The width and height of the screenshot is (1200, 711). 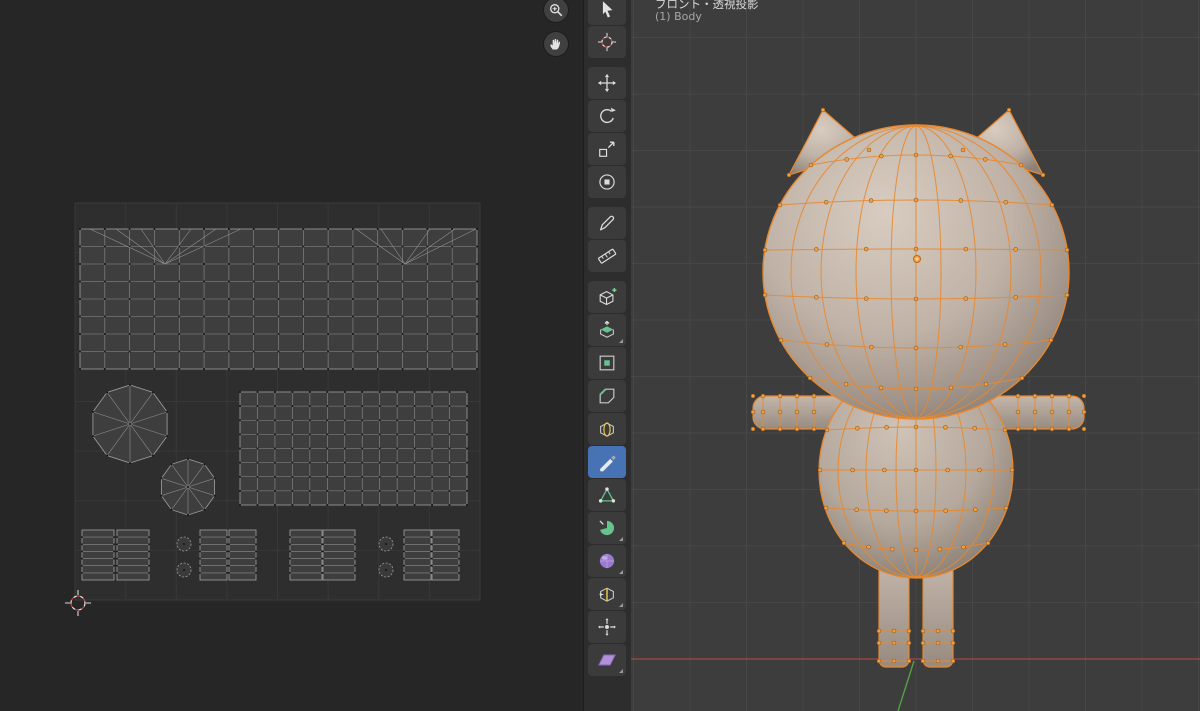 I want to click on pan-button, so click(x=556, y=44).